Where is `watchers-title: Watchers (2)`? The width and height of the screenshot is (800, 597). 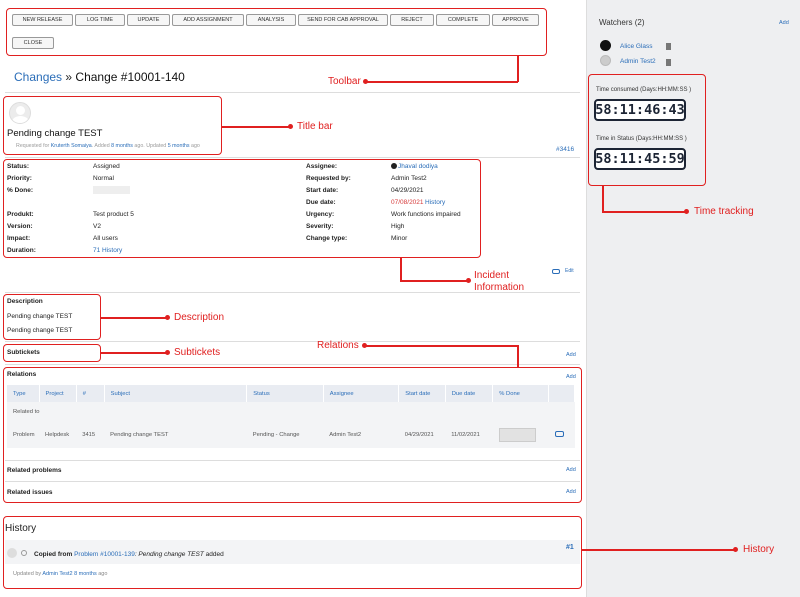 watchers-title: Watchers (2) is located at coordinates (622, 22).